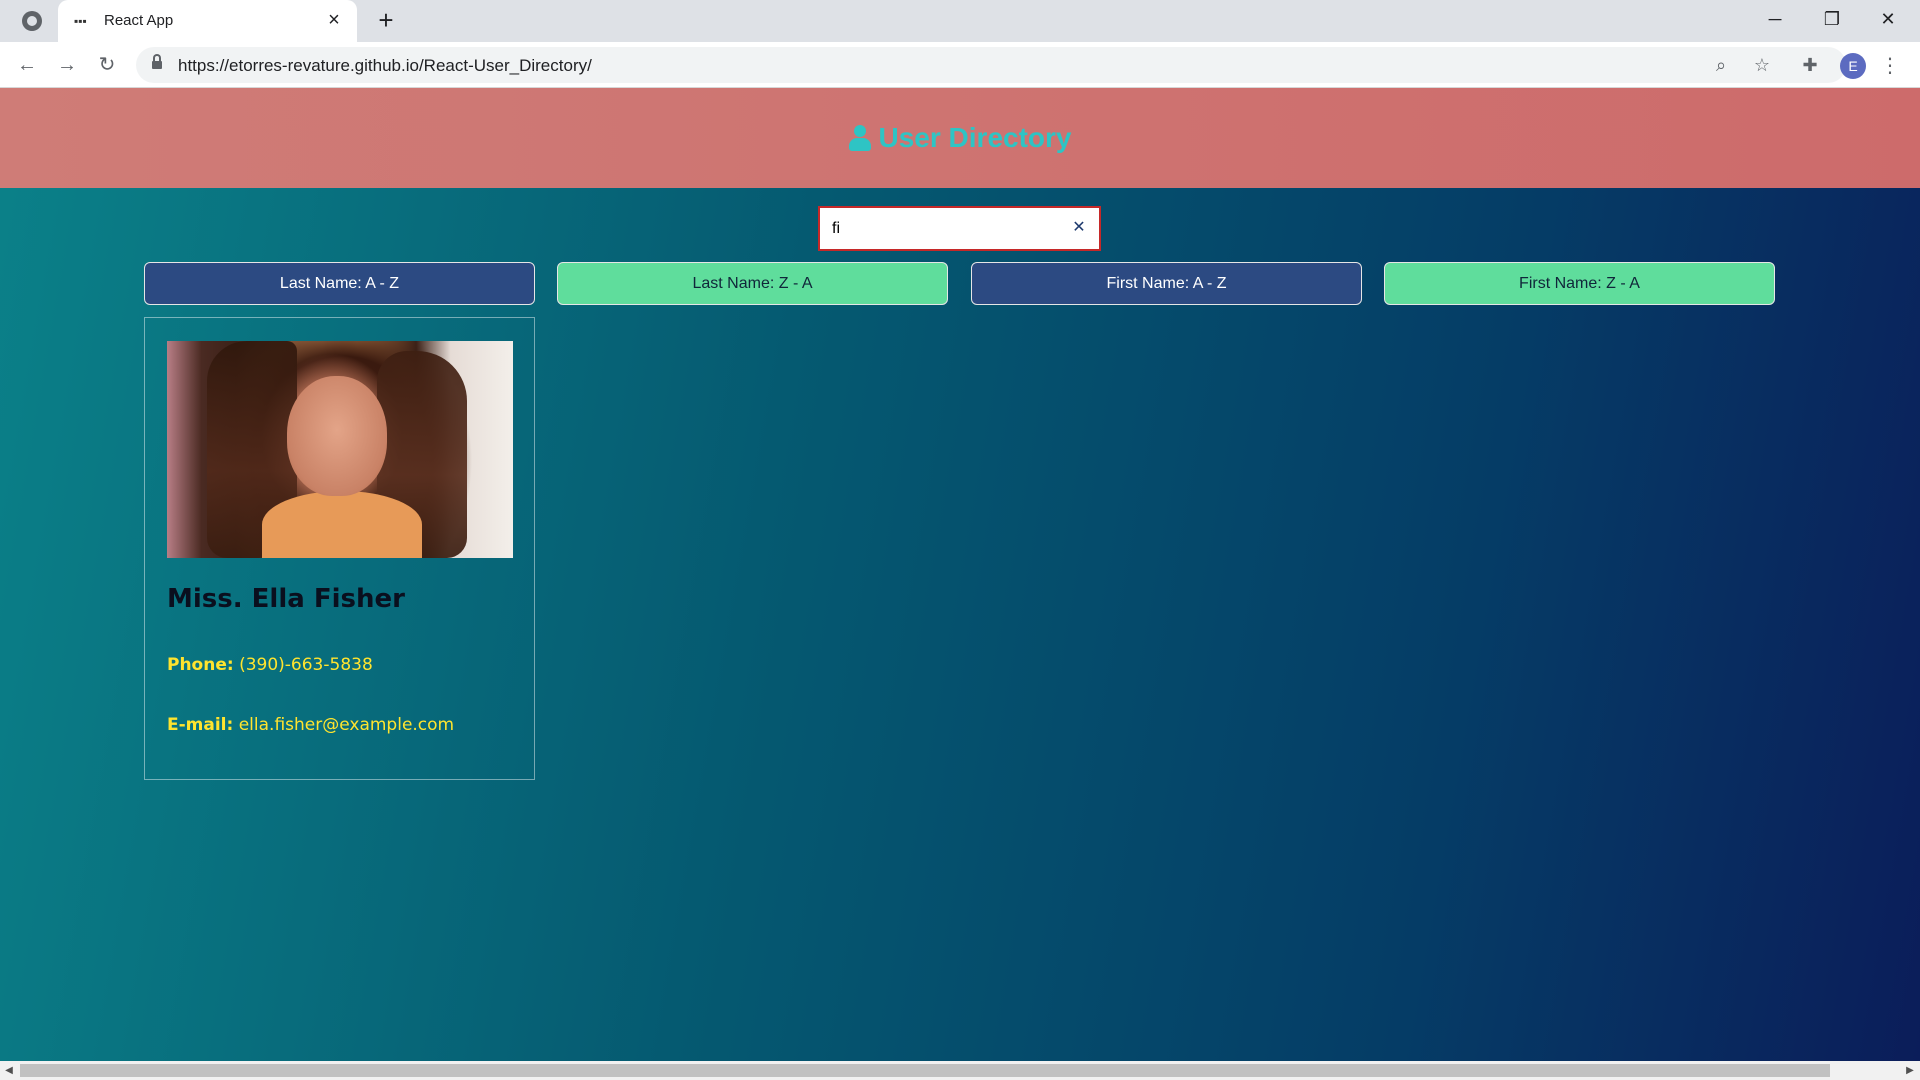 This screenshot has width=1920, height=1080. I want to click on tab-title: React App, so click(139, 20).